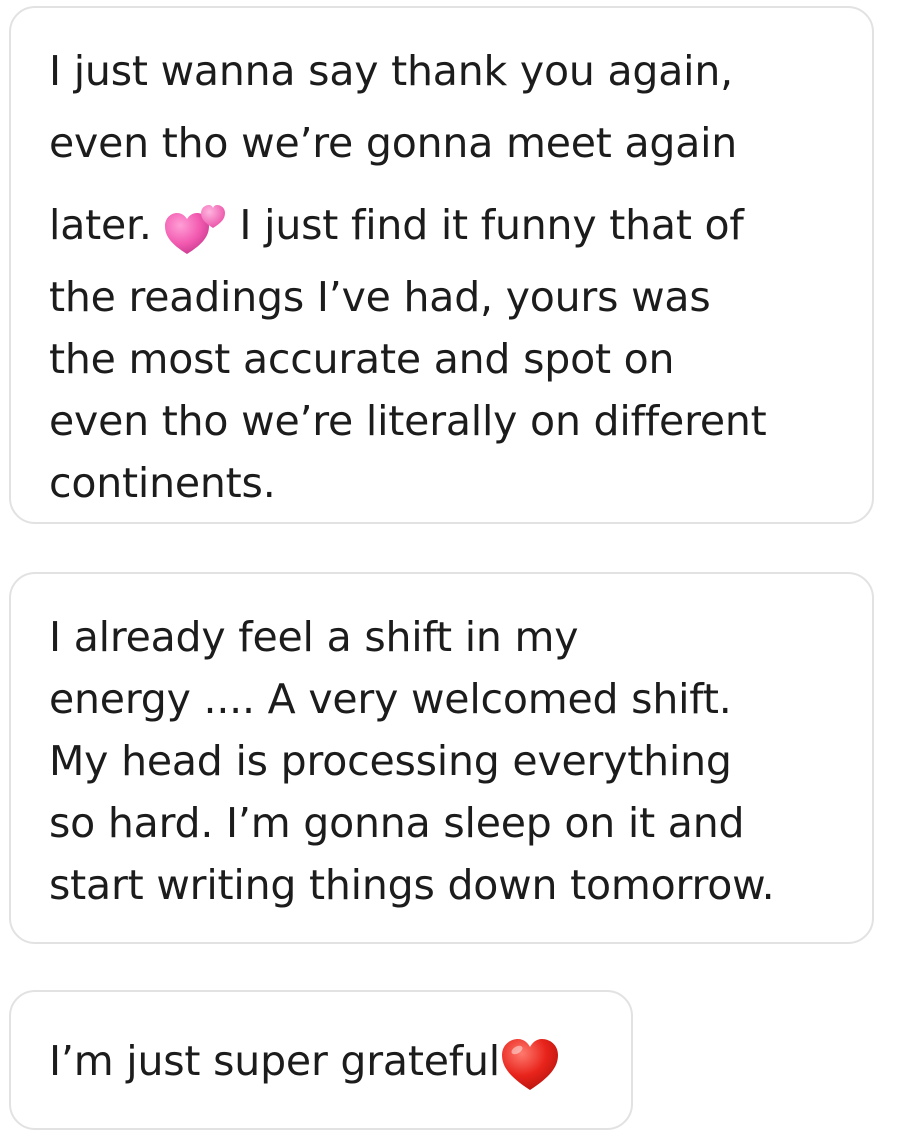 The image size is (924, 1142). What do you see at coordinates (485, 225) in the screenshot?
I see `message-1-line-3-after: I just find it funny that of` at bounding box center [485, 225].